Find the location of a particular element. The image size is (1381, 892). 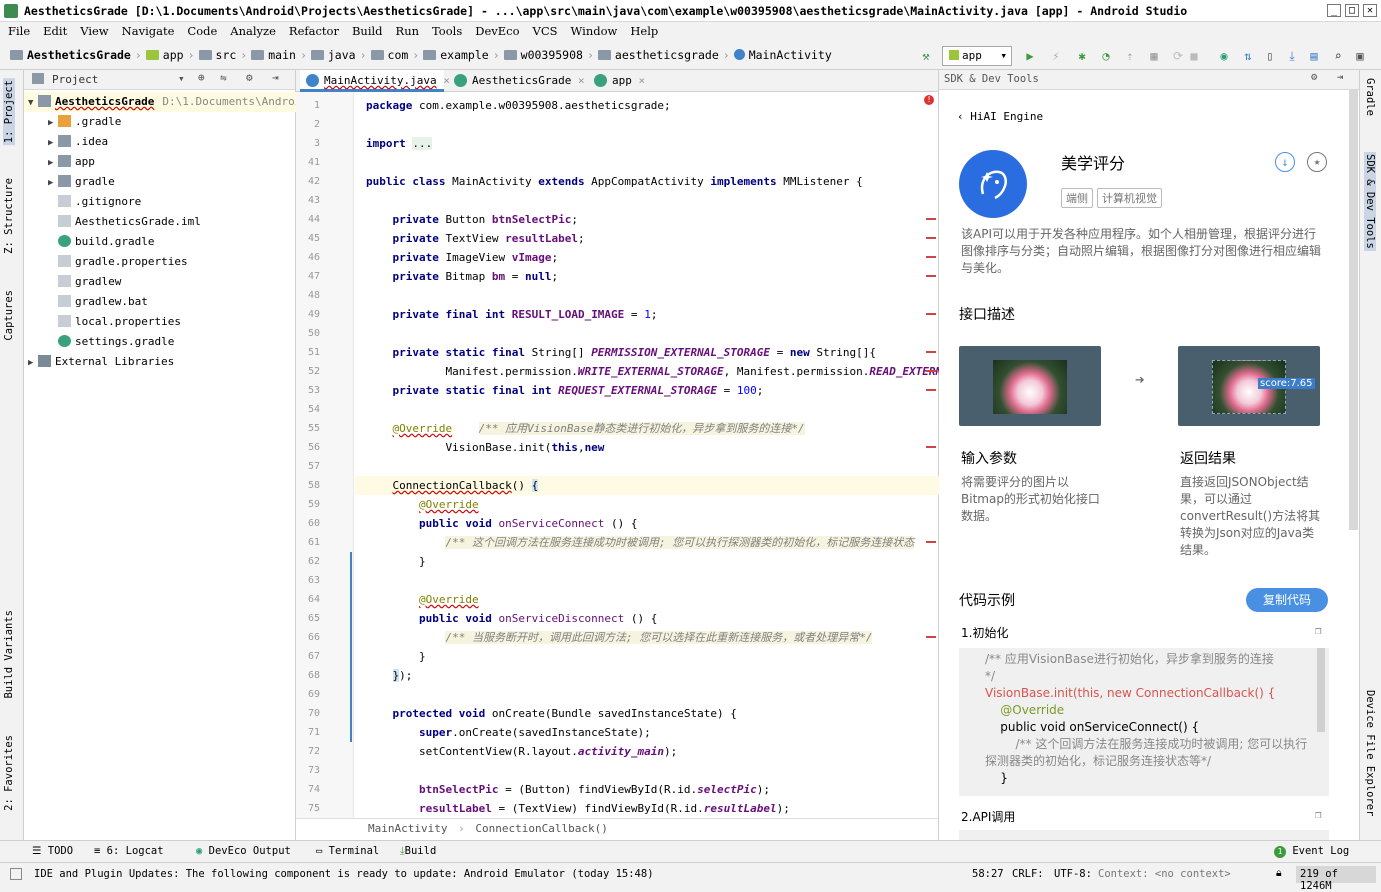

project-structure-icon: ▣ is located at coordinates (1360, 56).